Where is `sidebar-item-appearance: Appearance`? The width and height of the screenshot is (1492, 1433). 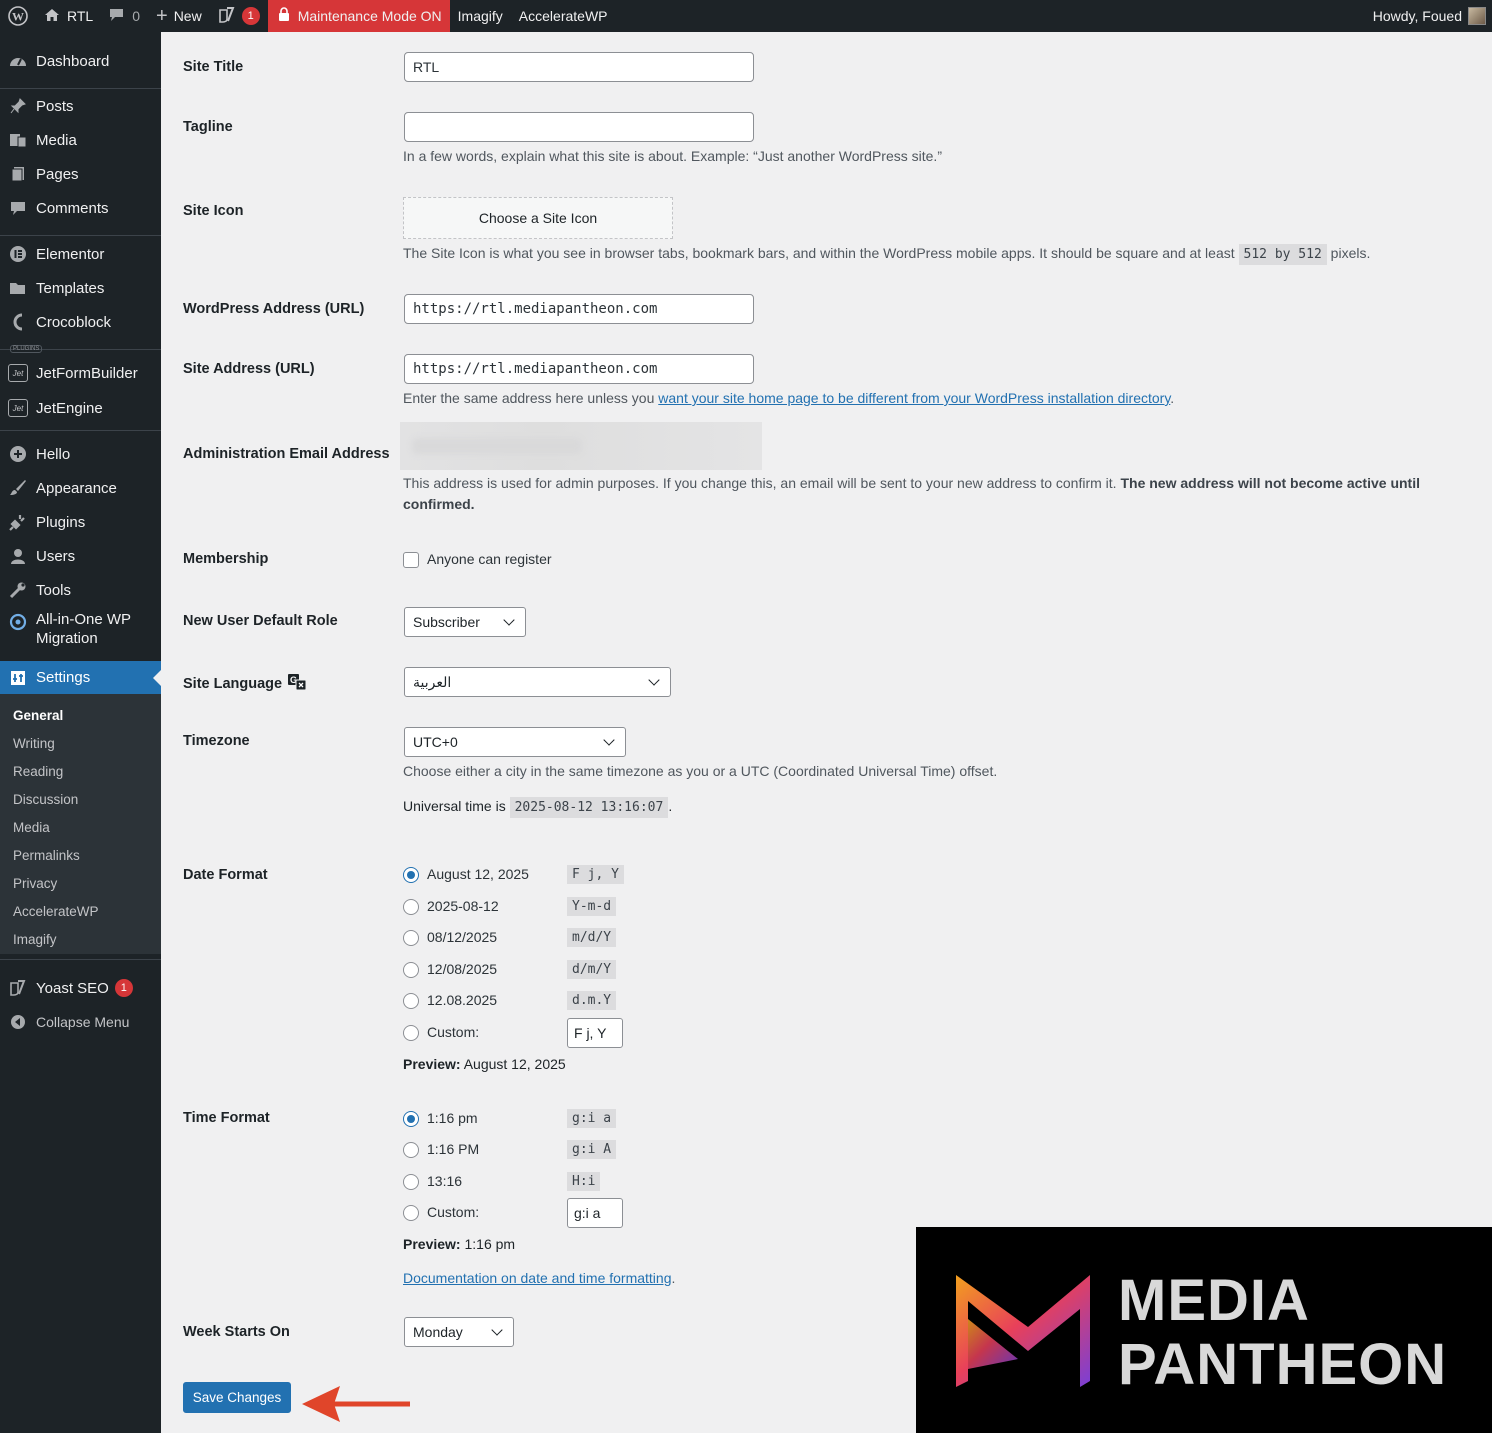 sidebar-item-appearance: Appearance is located at coordinates (80, 488).